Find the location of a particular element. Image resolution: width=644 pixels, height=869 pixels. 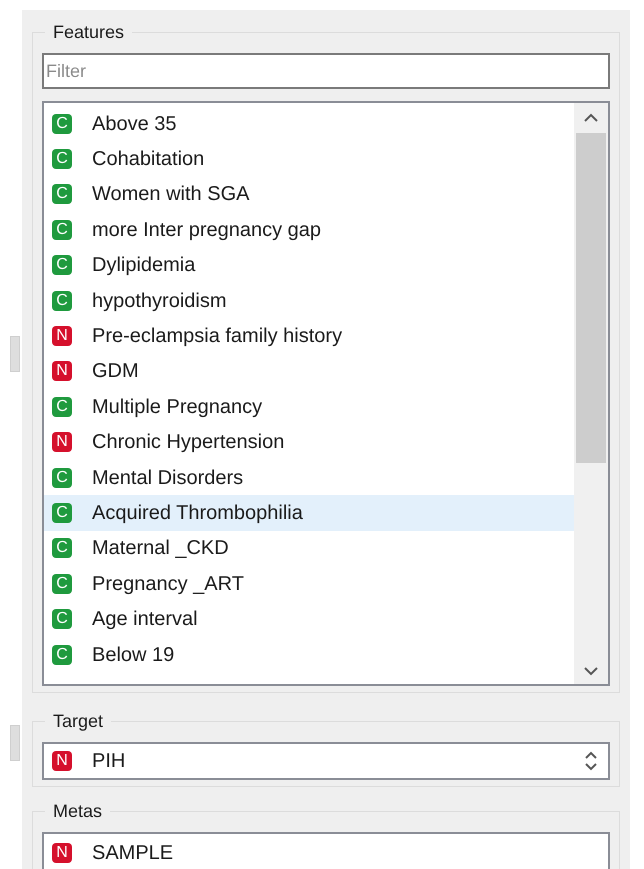

feature-item: C Pregnancy _ART is located at coordinates (309, 584).